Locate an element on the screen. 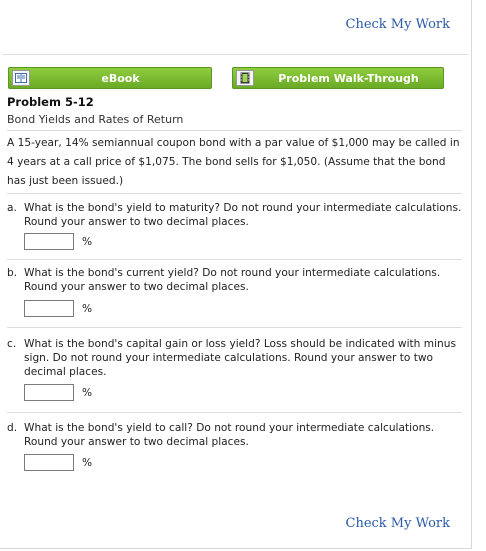 The height and width of the screenshot is (551, 486). answer-input-d is located at coordinates (49, 462).